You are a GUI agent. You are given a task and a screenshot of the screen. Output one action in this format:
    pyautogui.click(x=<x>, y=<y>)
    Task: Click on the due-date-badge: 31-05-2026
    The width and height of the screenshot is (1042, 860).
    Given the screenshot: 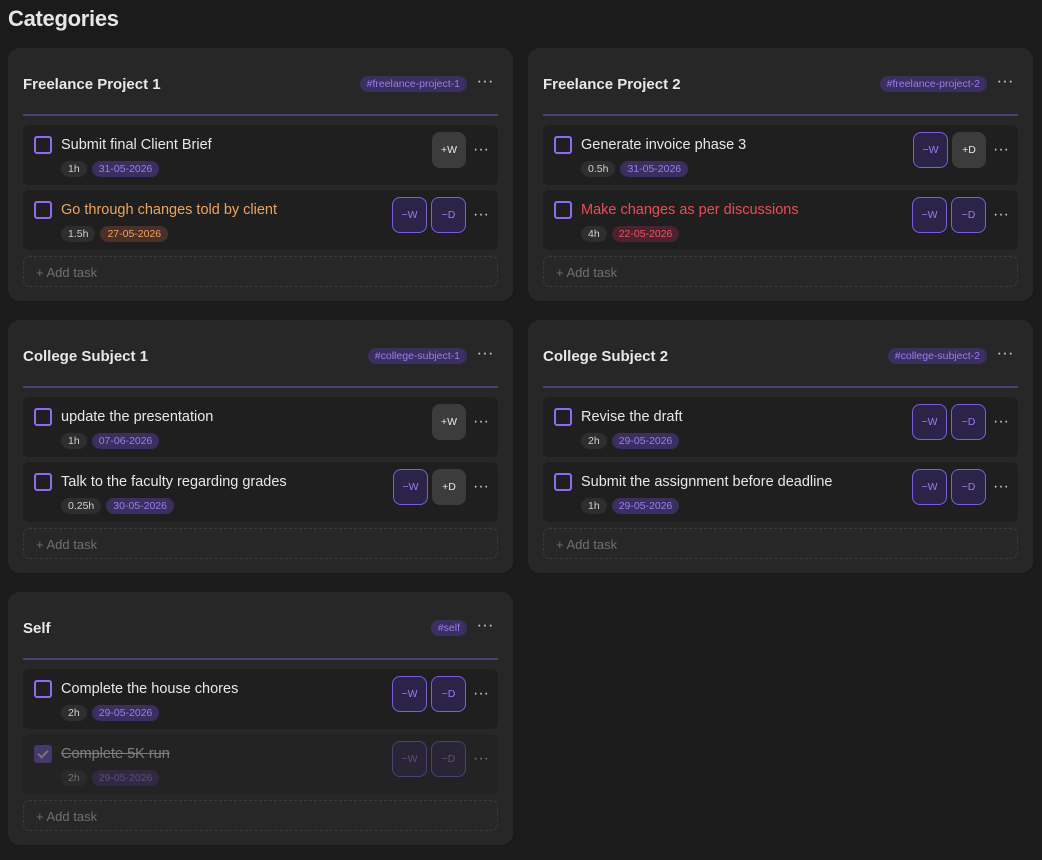 What is the action you would take?
    pyautogui.click(x=125, y=169)
    